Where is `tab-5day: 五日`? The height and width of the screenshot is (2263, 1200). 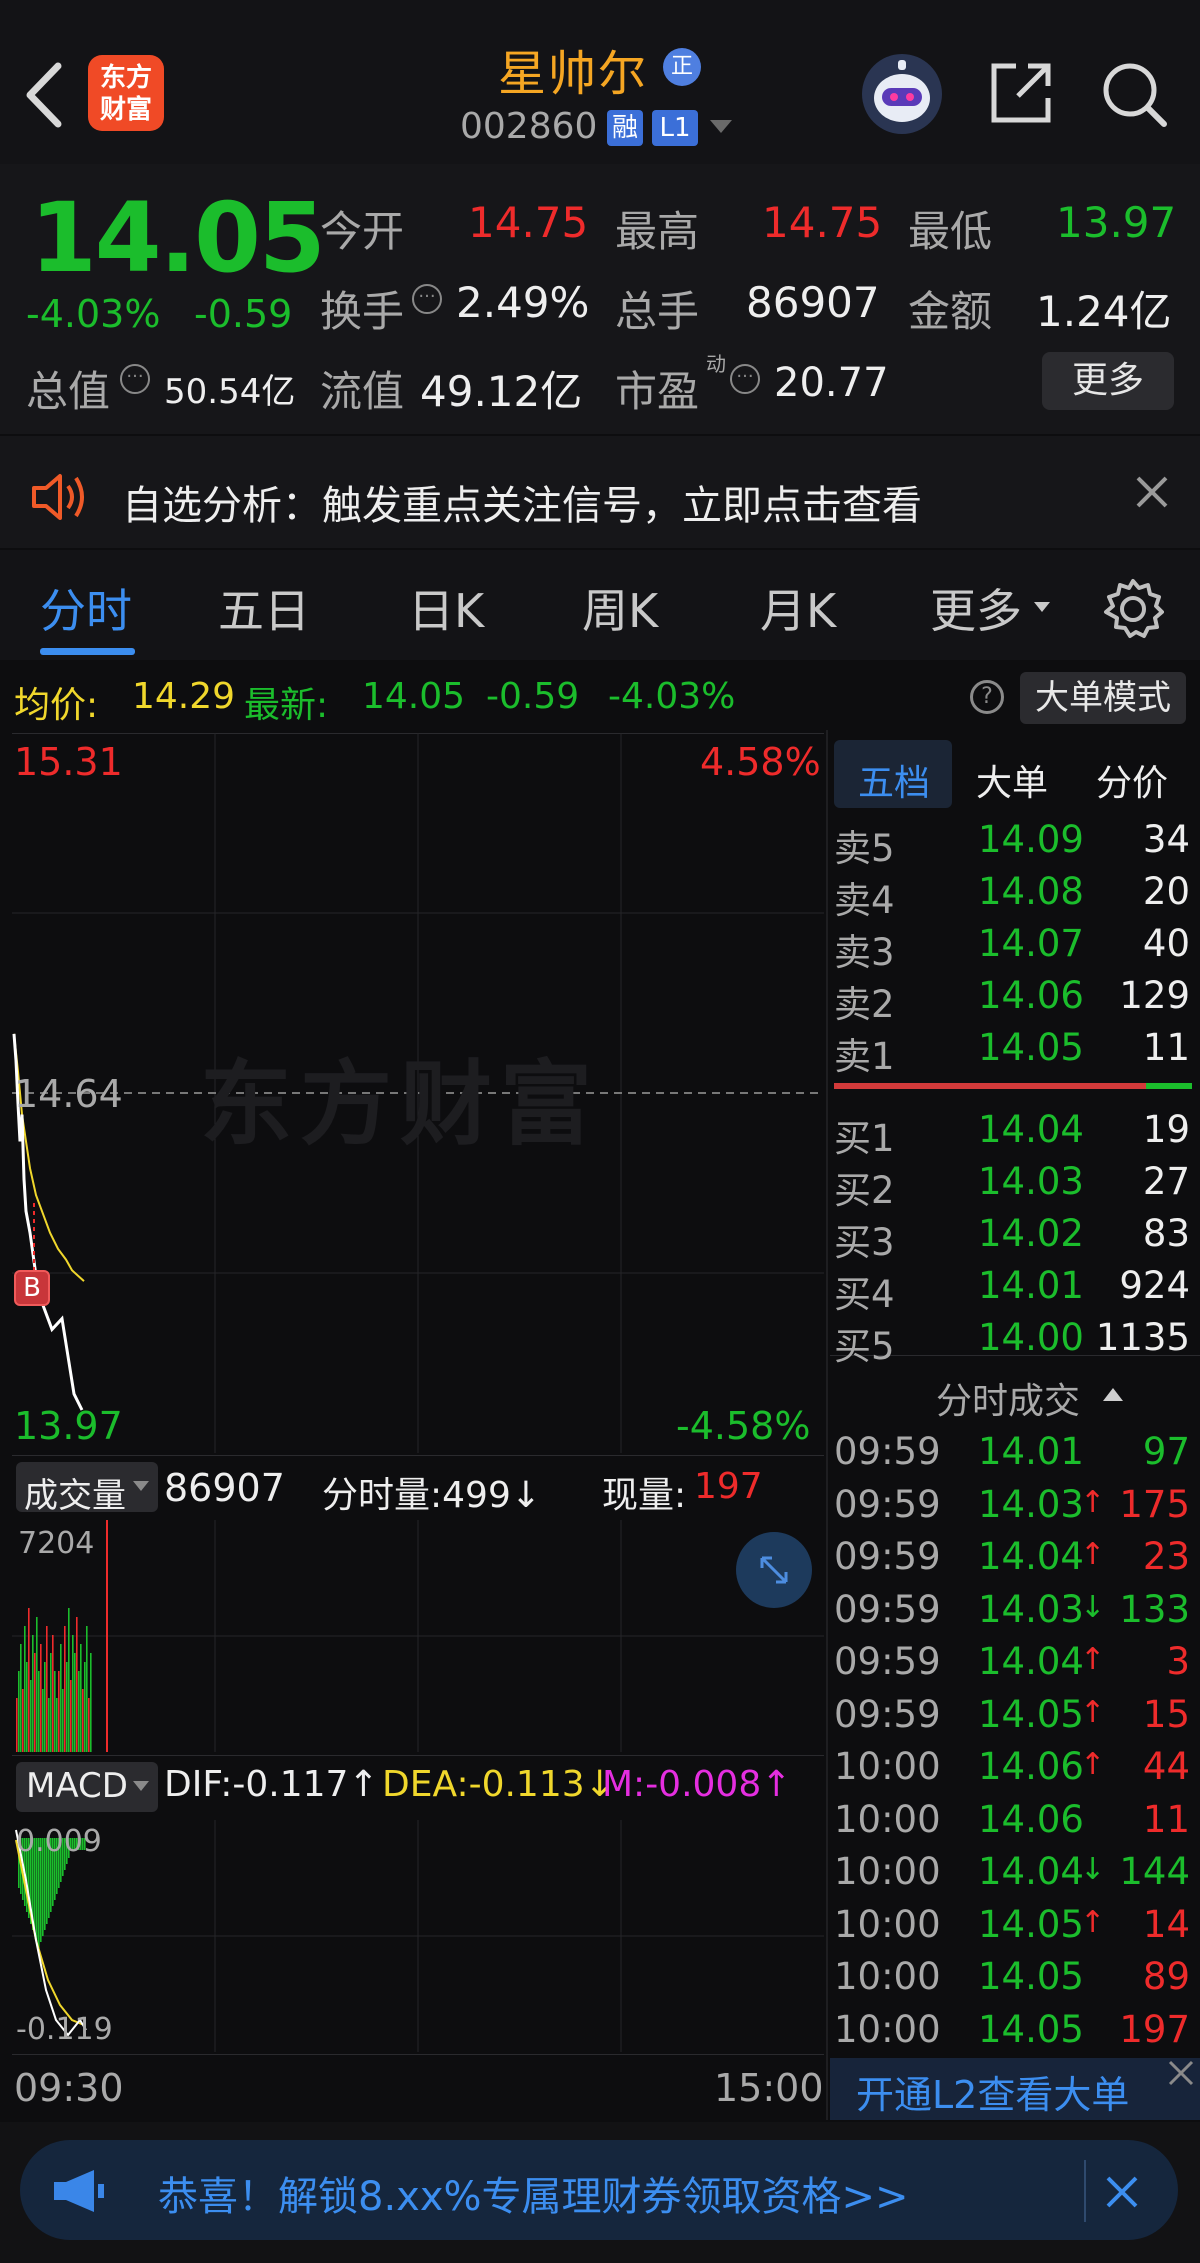 tab-5day: 五日 is located at coordinates (264, 608).